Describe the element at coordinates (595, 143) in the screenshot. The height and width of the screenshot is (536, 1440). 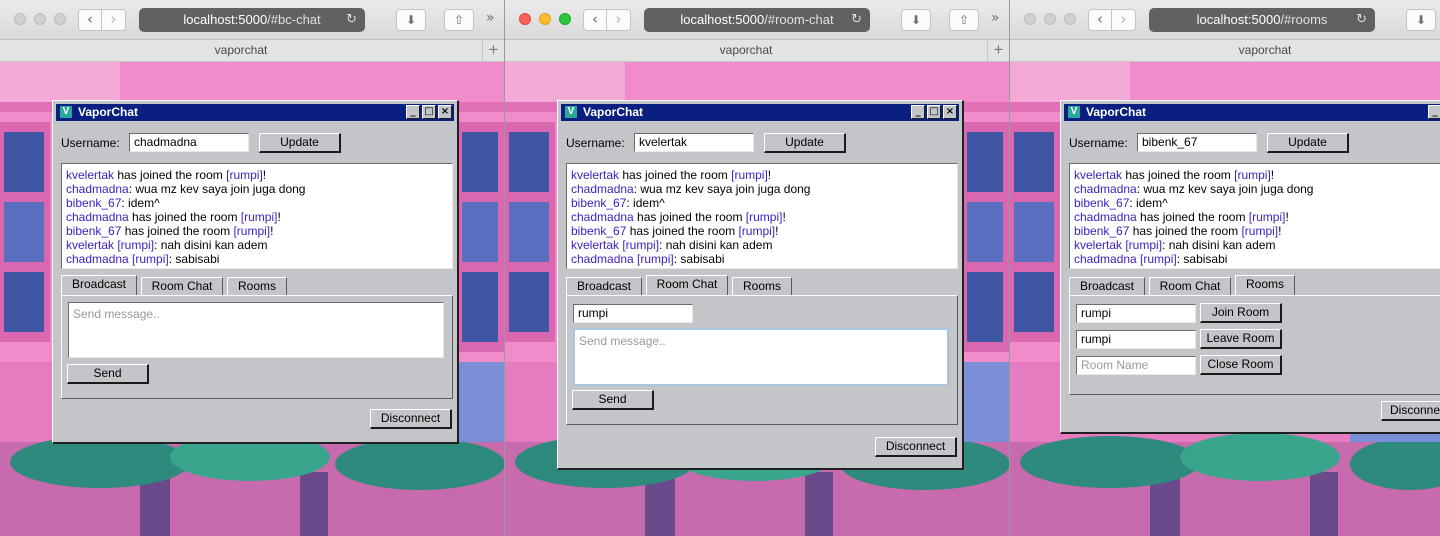
I see `username-label: Username:` at that location.